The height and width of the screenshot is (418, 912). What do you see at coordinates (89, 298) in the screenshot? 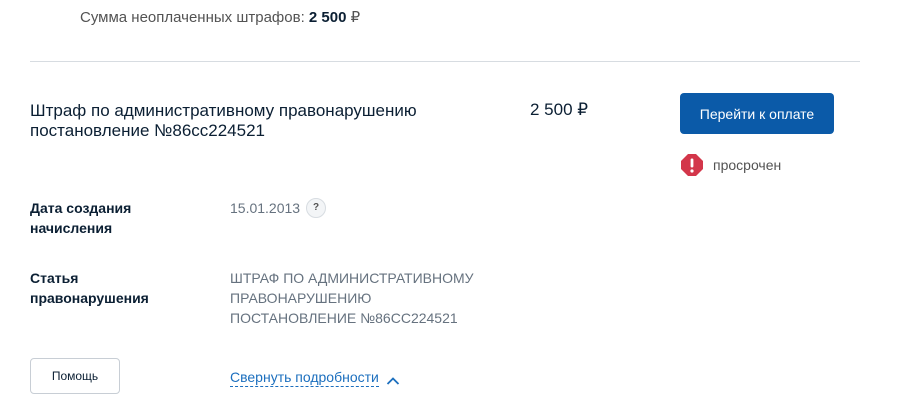
I see `article-label-line-2: правонарушения` at bounding box center [89, 298].